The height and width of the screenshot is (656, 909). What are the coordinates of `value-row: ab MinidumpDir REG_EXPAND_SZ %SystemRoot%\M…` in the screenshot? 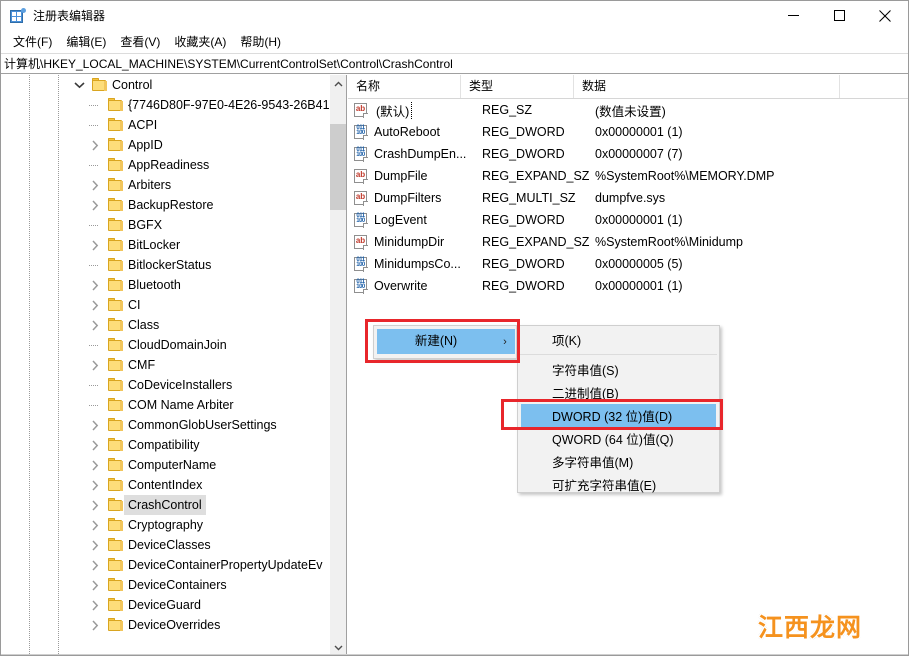 It's located at (628, 242).